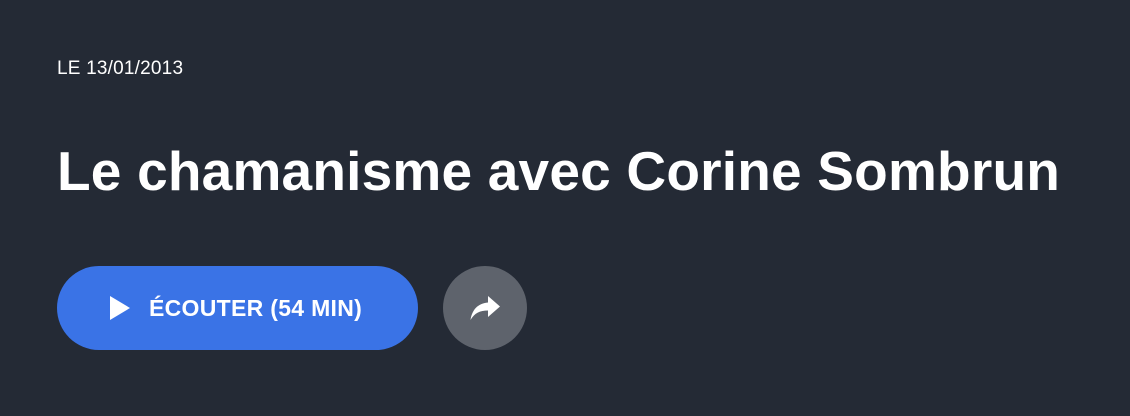 Image resolution: width=1130 pixels, height=416 pixels. I want to click on play-icon, so click(120, 308).